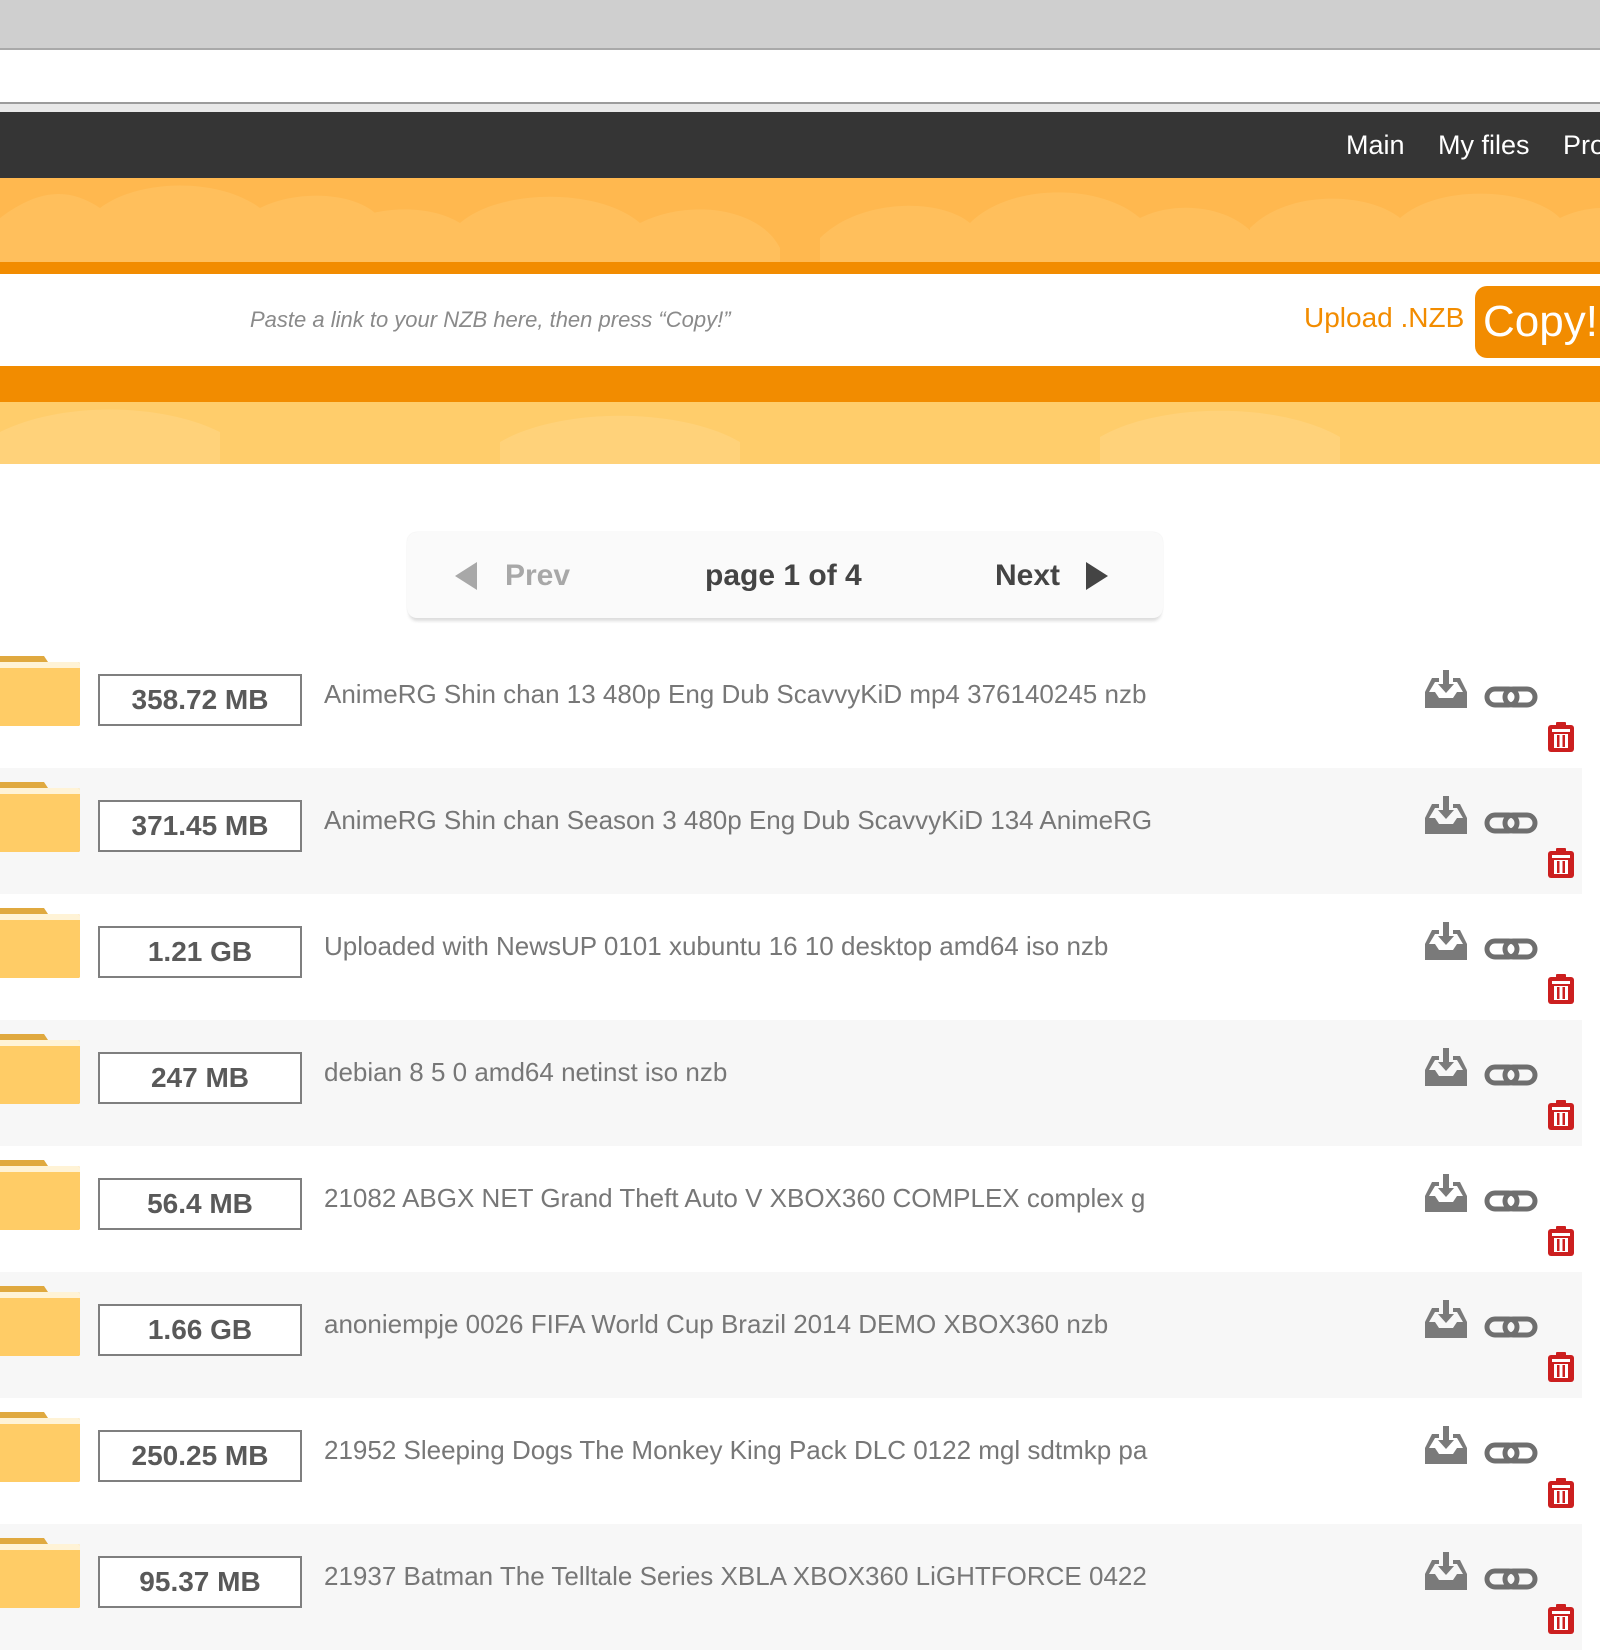 The image size is (1600, 1650). Describe the element at coordinates (200, 1078) in the screenshot. I see `file-size-badge: 247 MB` at that location.